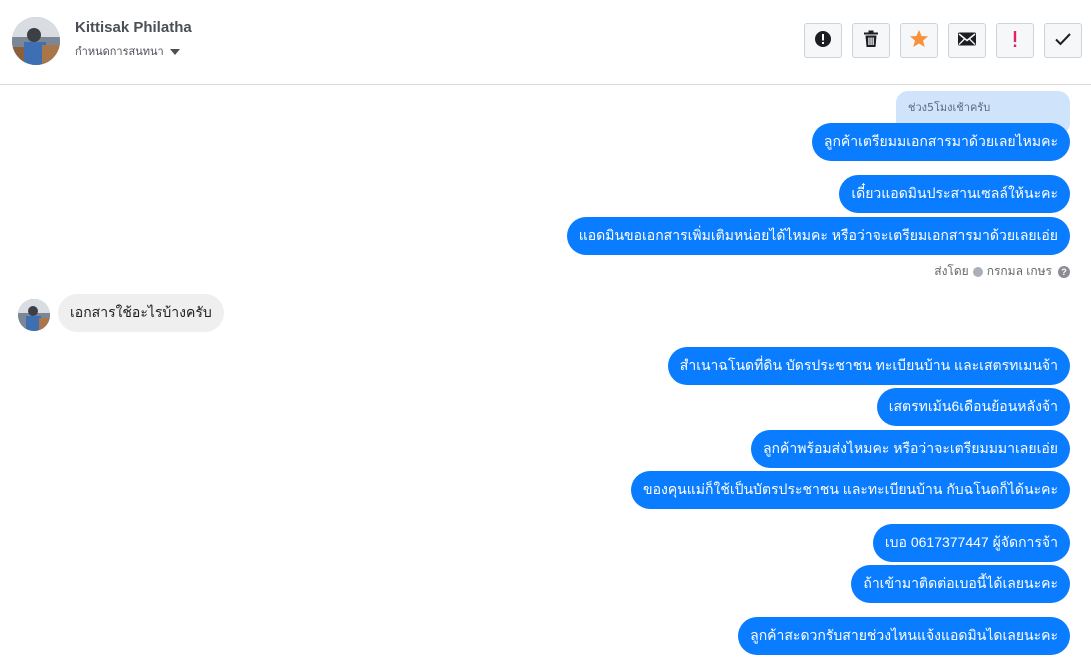 This screenshot has width=1091, height=661. What do you see at coordinates (960, 584) in the screenshot?
I see `outgoing-message: ถ้าเข้ามาติดต่อเบอนี้ได้เลยนะคะ` at bounding box center [960, 584].